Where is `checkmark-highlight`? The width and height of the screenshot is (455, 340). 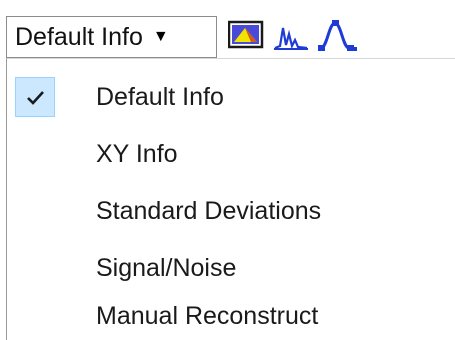 checkmark-highlight is located at coordinates (35, 97).